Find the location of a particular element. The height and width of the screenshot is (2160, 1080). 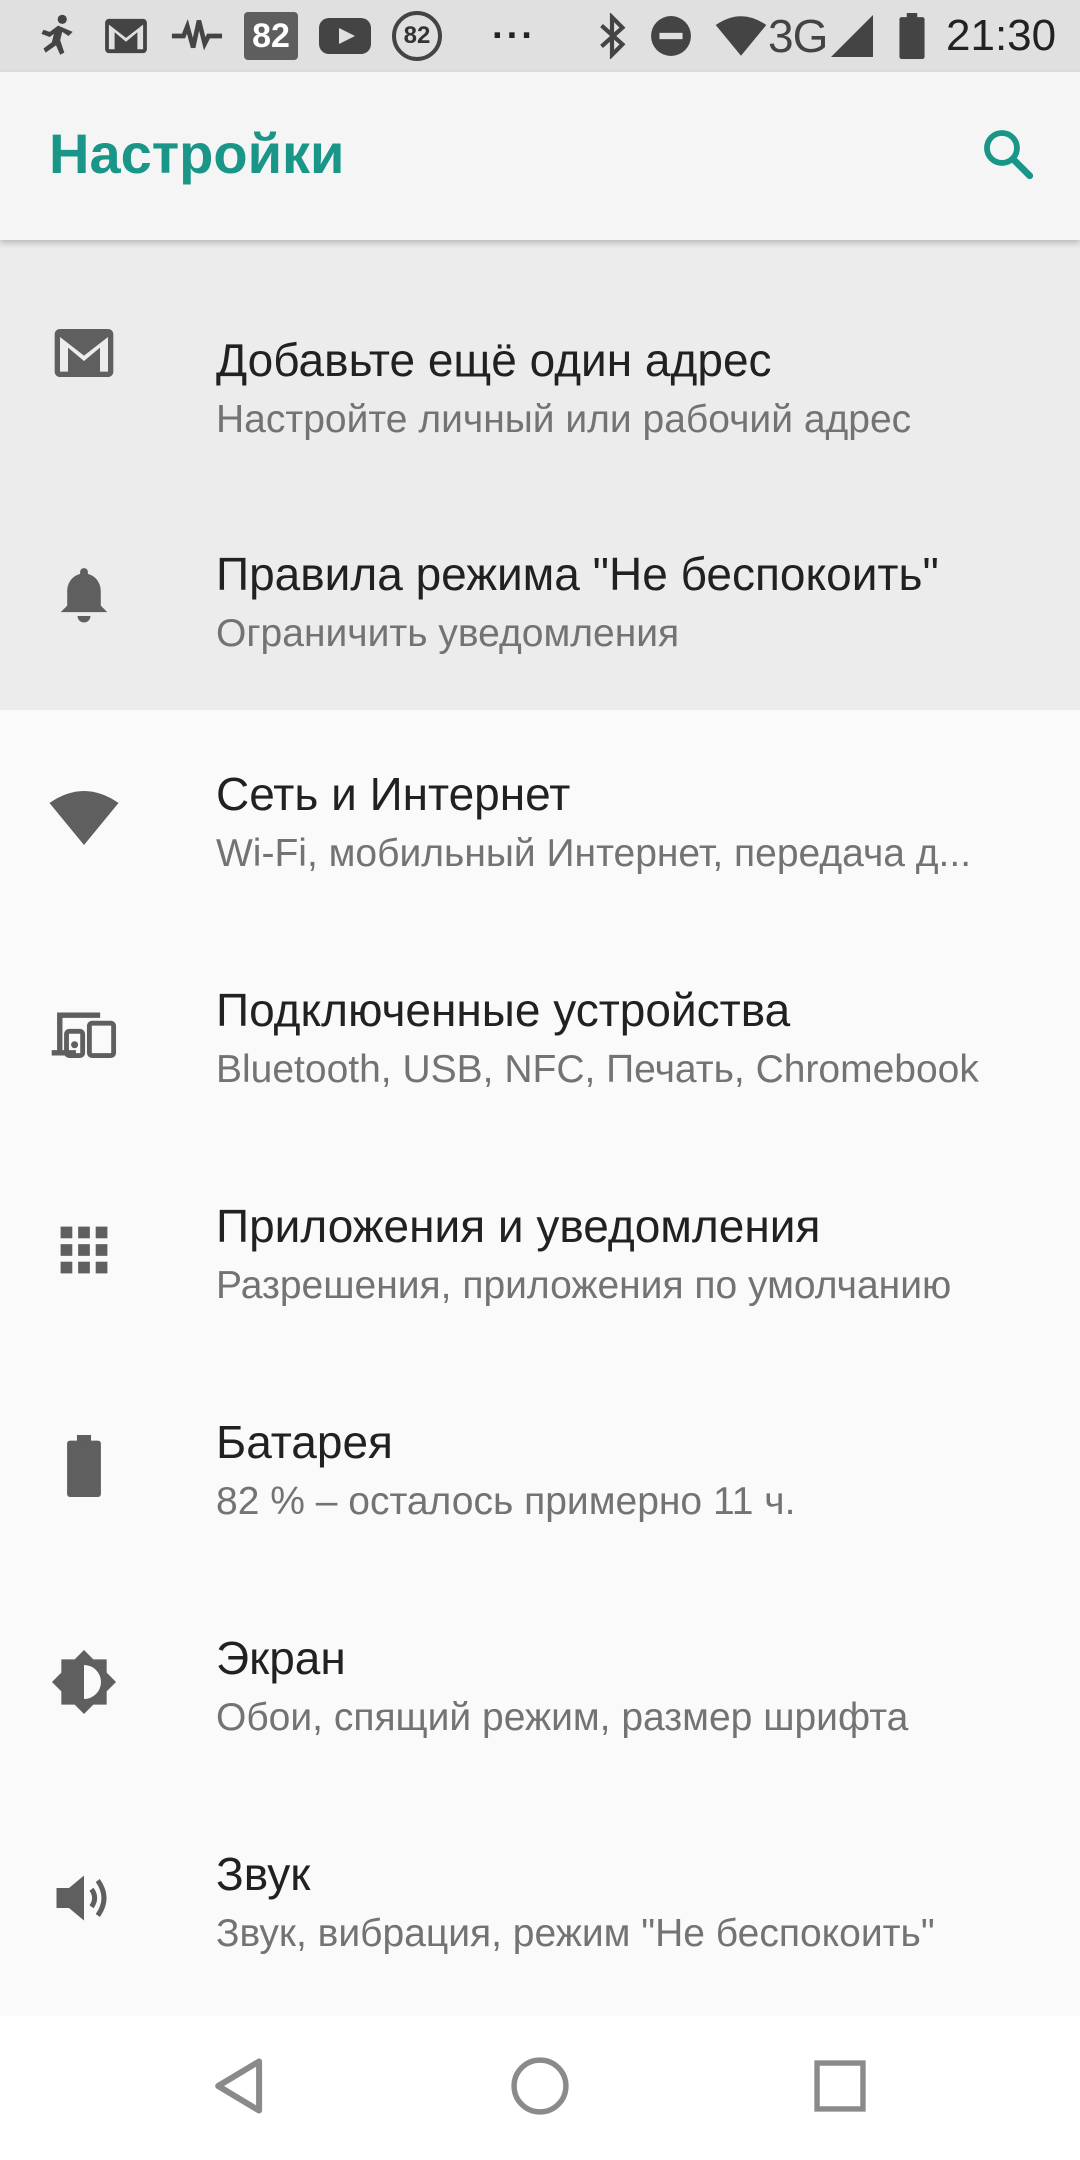

setting-subtitle: Разрешения, приложения по умолчанию is located at coordinates (584, 1285).